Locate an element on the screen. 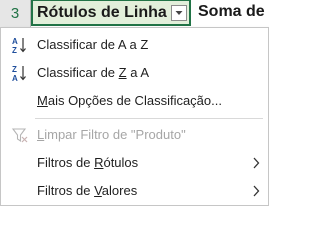 The height and width of the screenshot is (240, 320). clear-filter-icon is located at coordinates (19, 135).